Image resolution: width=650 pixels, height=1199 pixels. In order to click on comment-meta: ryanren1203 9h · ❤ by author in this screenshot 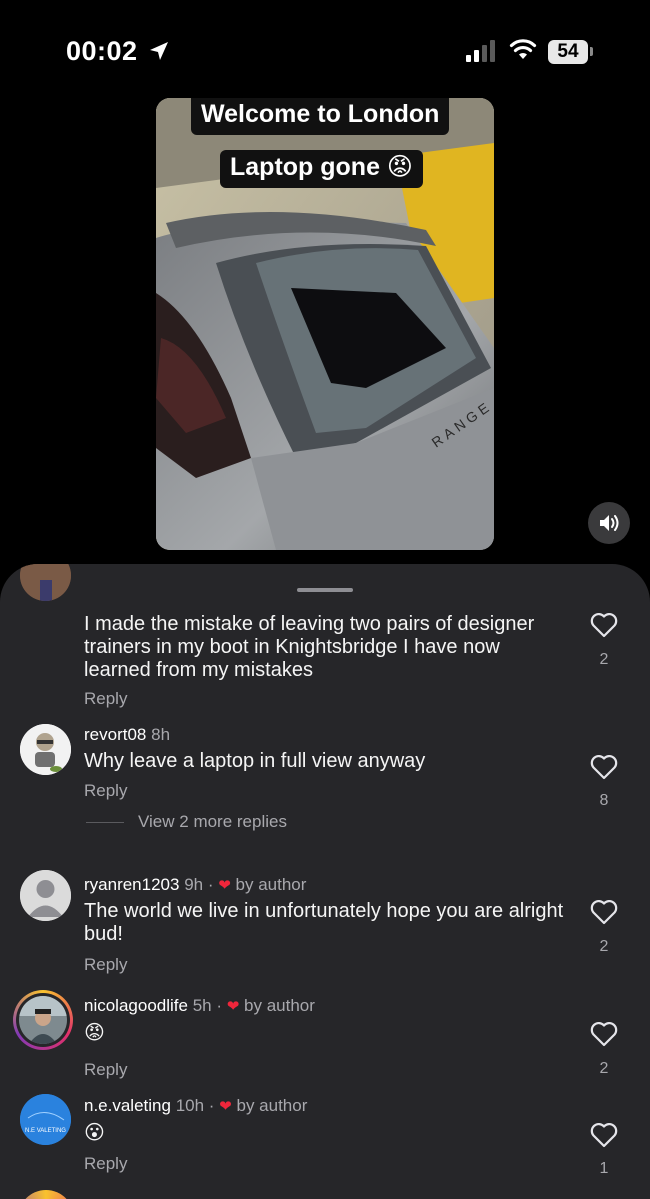, I will do `click(195, 884)`.